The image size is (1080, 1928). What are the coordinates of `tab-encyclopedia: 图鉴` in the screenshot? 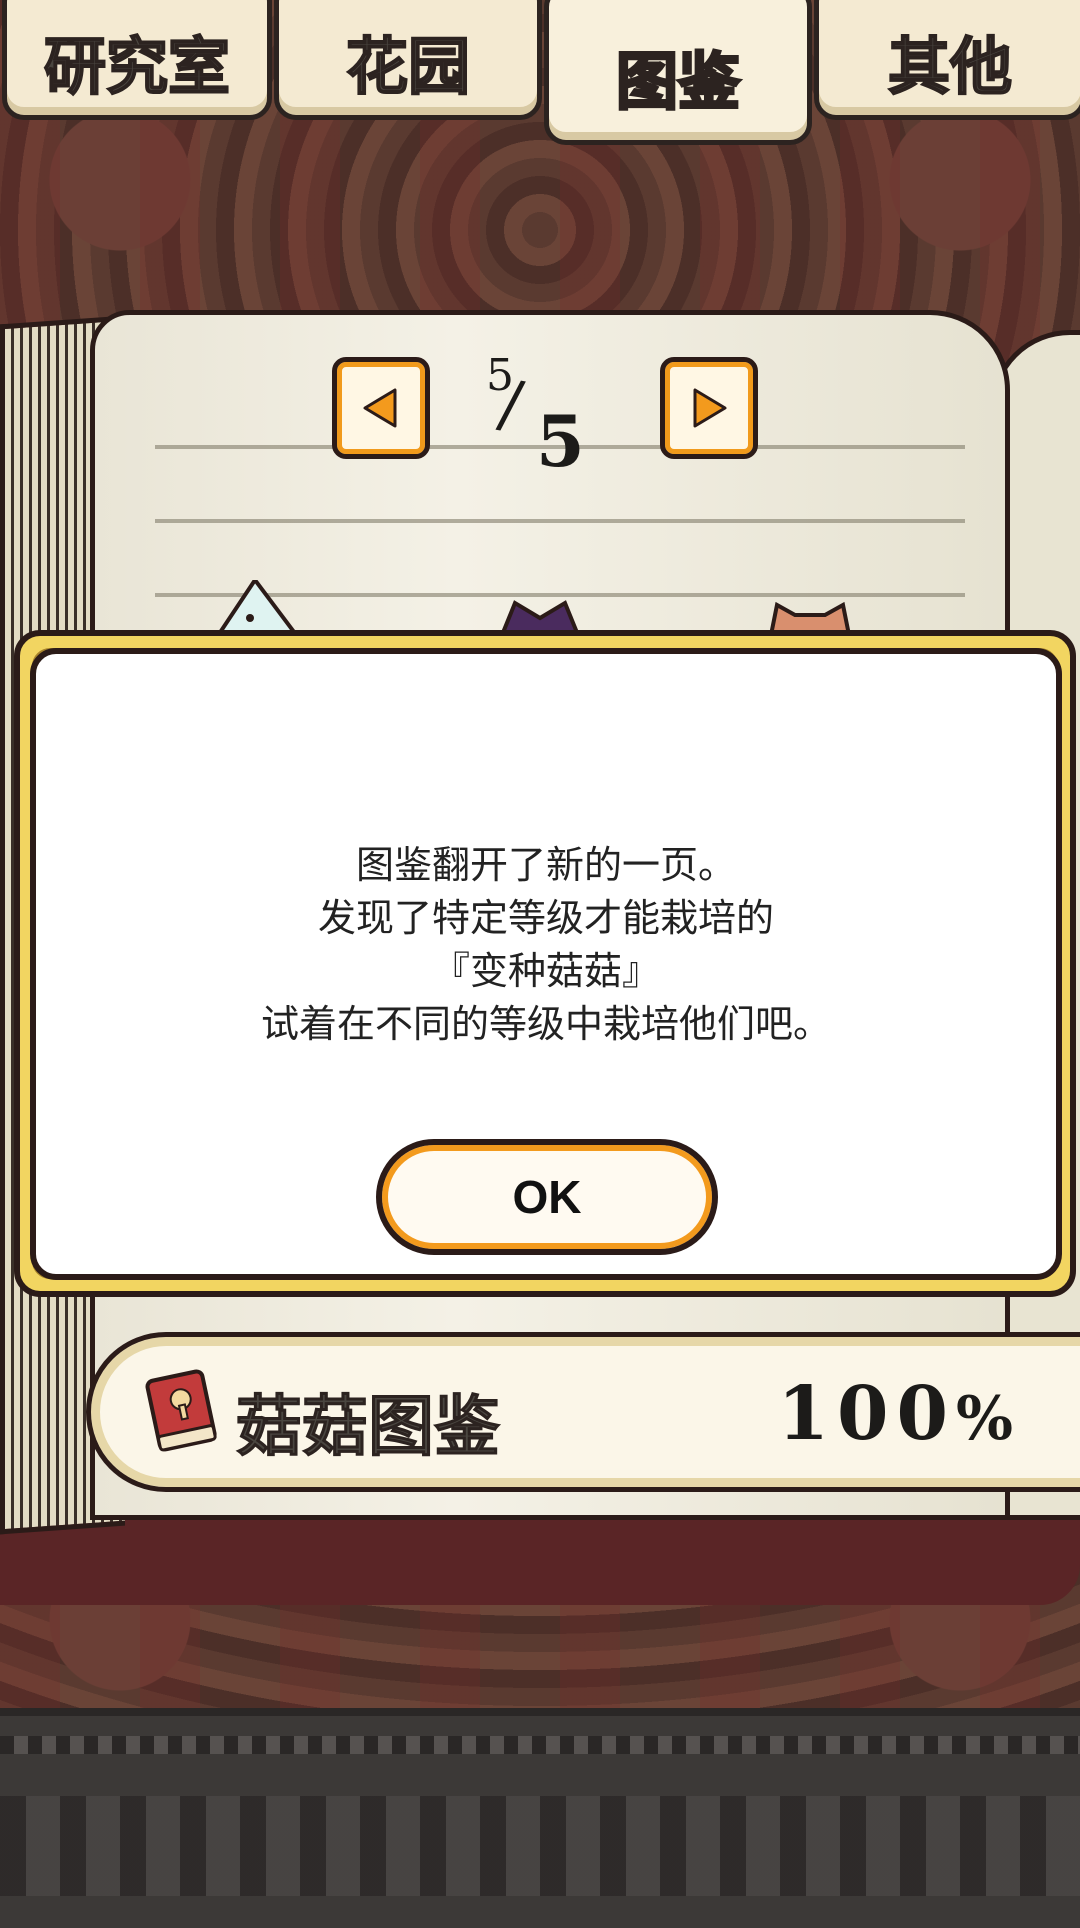 It's located at (678, 72).